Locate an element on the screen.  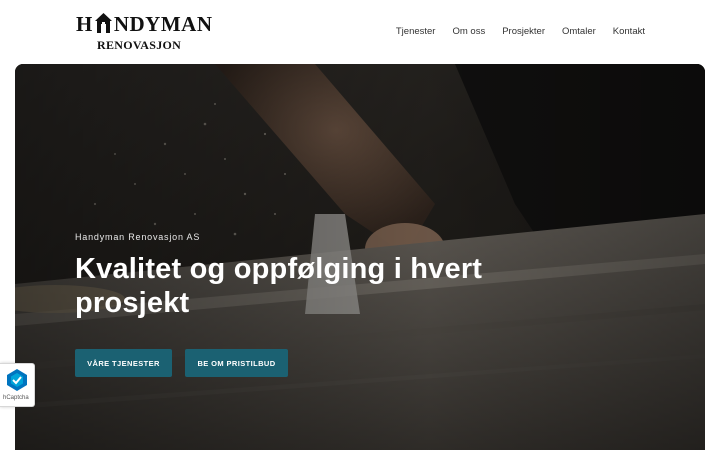
hcaptcha-badge: hCaptcha is located at coordinates (17, 385).